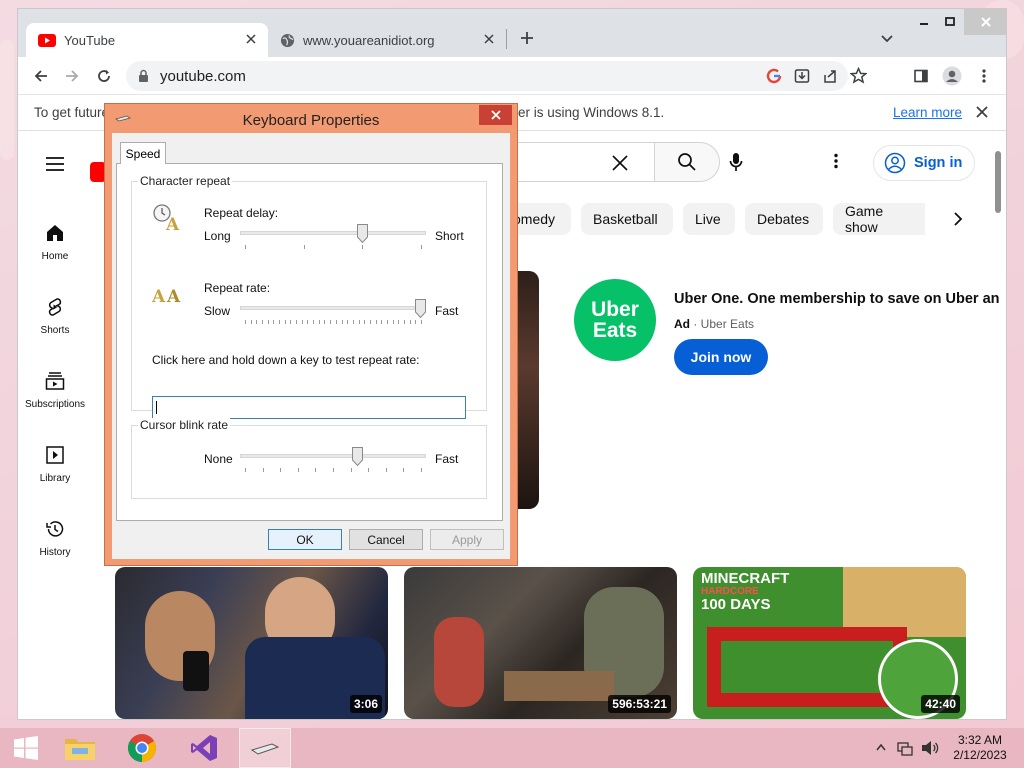 The height and width of the screenshot is (768, 1024). What do you see at coordinates (333, 240) in the screenshot?
I see `repeat-delay-slider` at bounding box center [333, 240].